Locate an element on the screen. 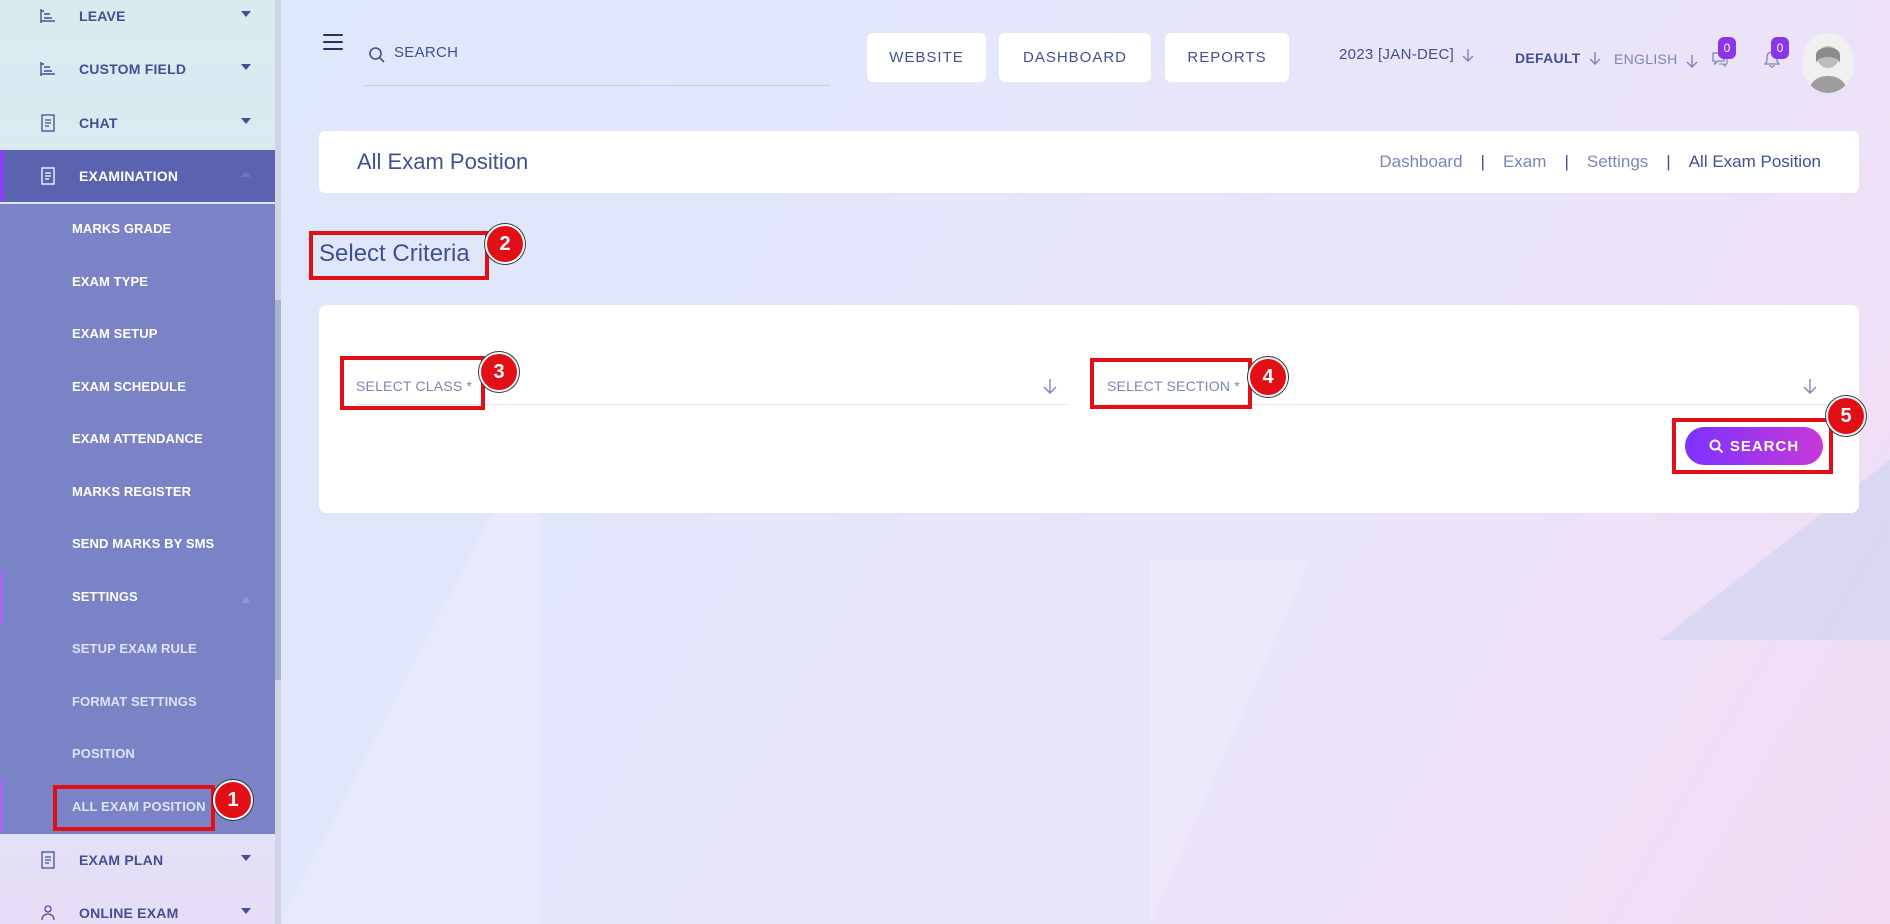  sidebar-item-leave: LEAVE is located at coordinates (137, 21).